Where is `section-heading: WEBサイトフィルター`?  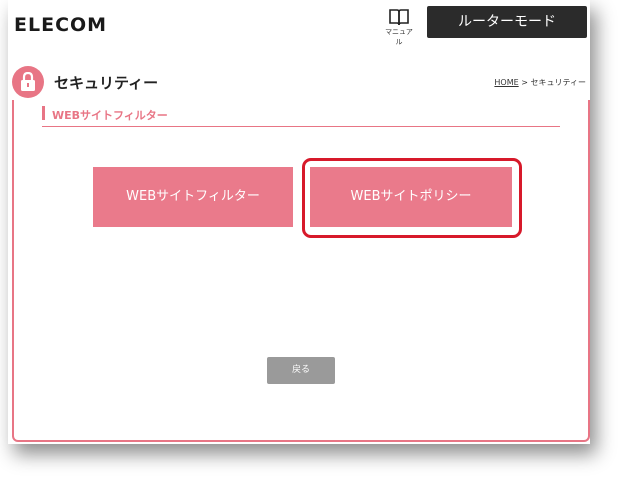 section-heading: WEBサイトフィルター is located at coordinates (301, 115).